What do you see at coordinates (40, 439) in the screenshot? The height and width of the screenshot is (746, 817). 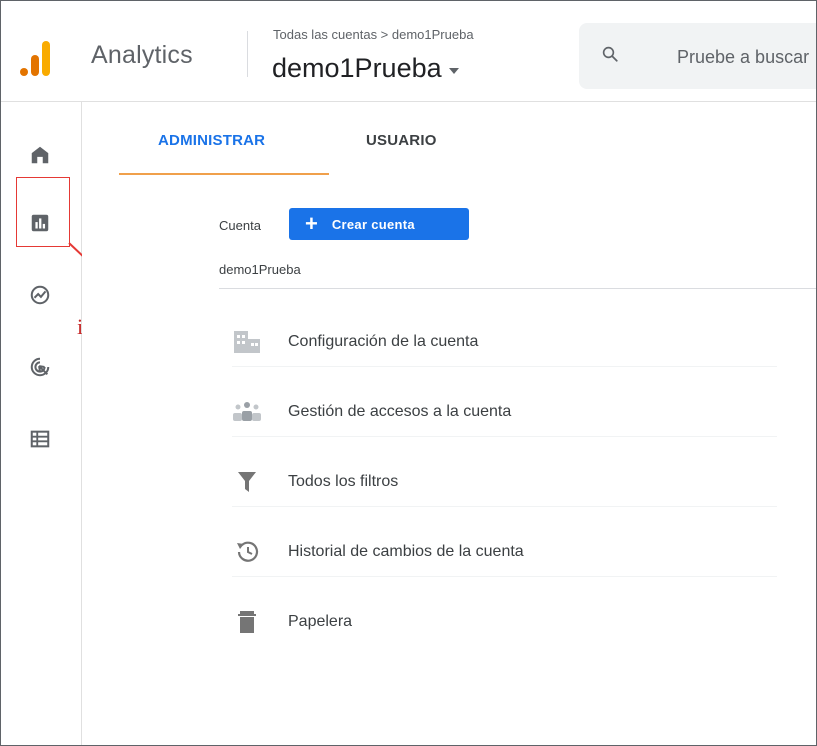 I see `configure-icon` at bounding box center [40, 439].